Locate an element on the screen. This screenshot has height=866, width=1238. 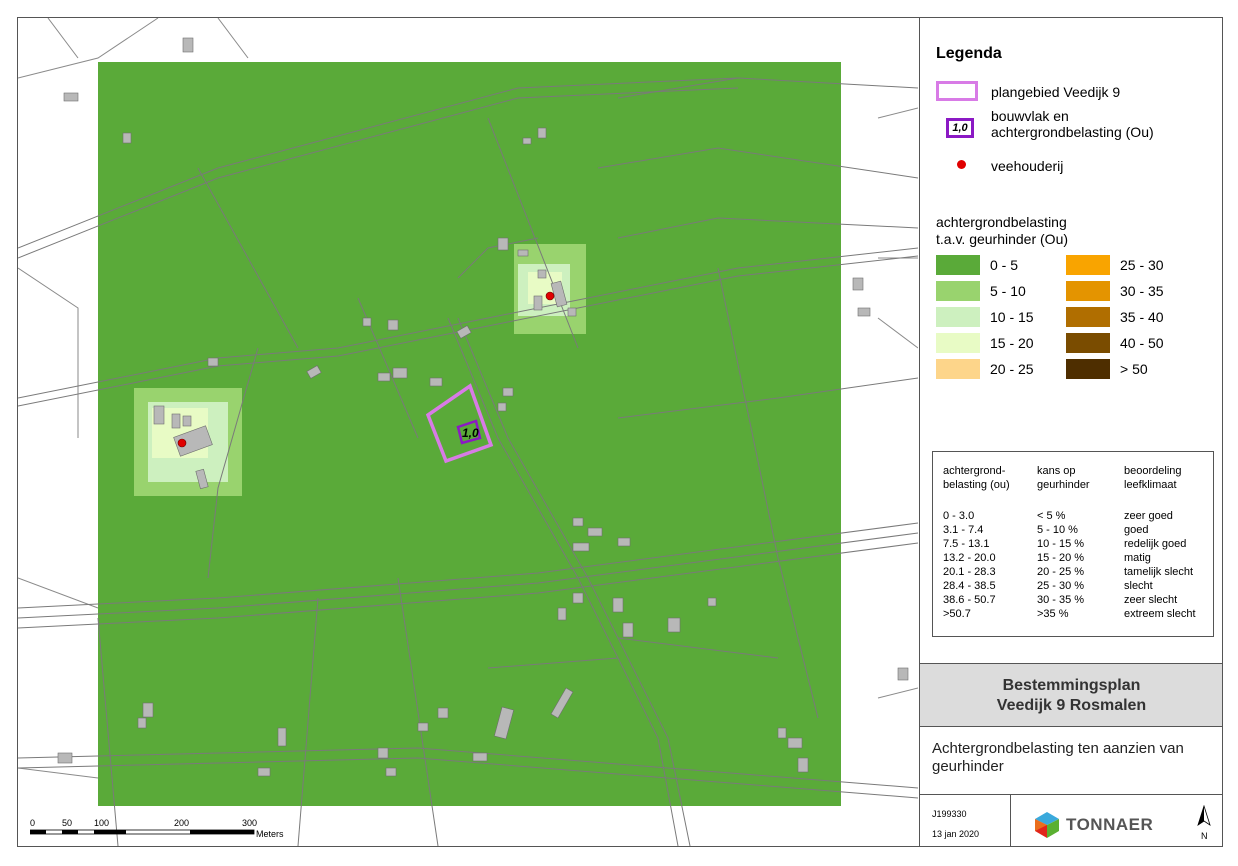
table-cell: zeer goed is located at coordinates (1148, 516).